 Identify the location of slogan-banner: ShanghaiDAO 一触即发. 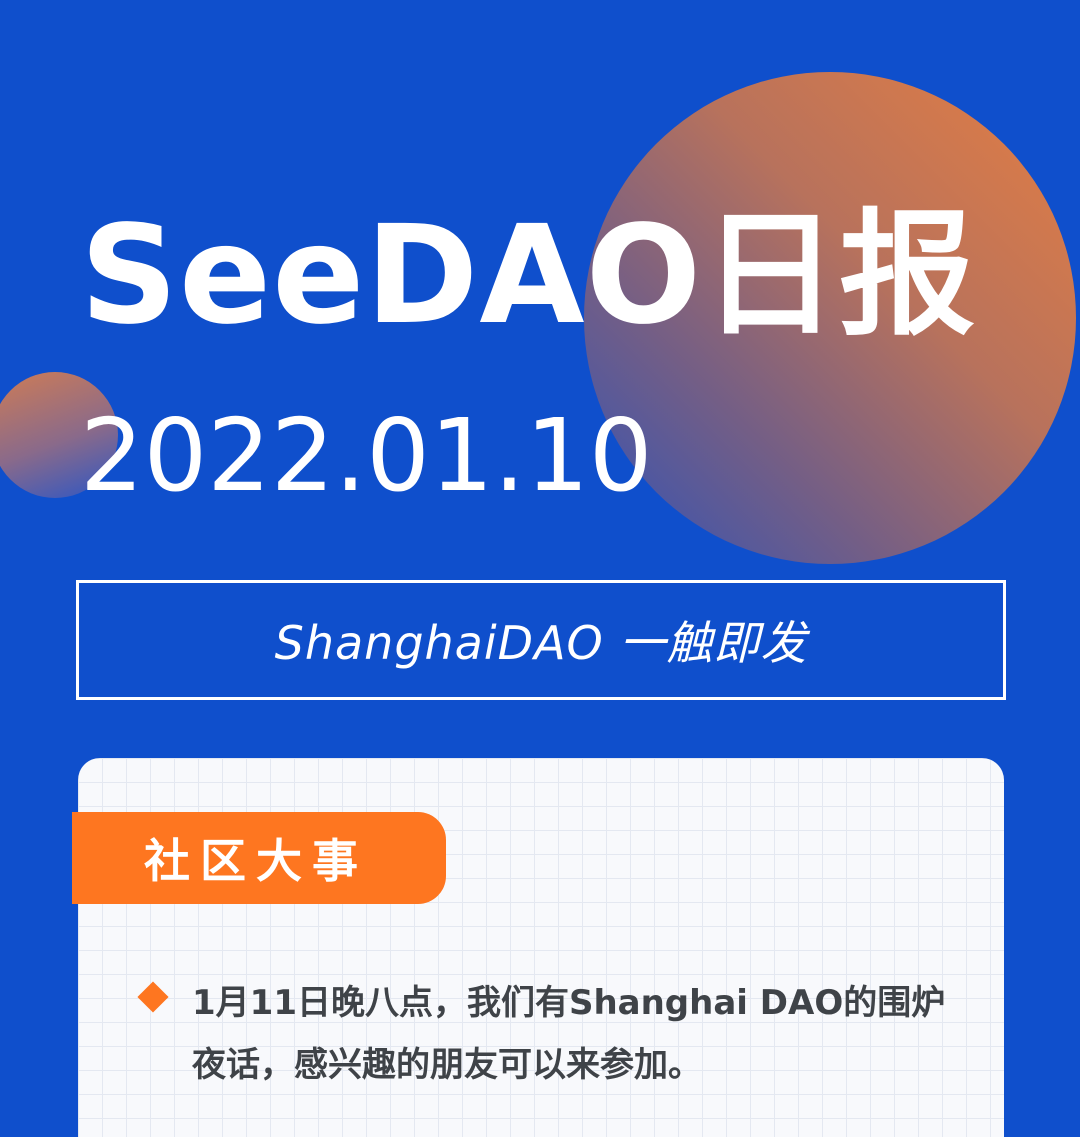
(541, 640).